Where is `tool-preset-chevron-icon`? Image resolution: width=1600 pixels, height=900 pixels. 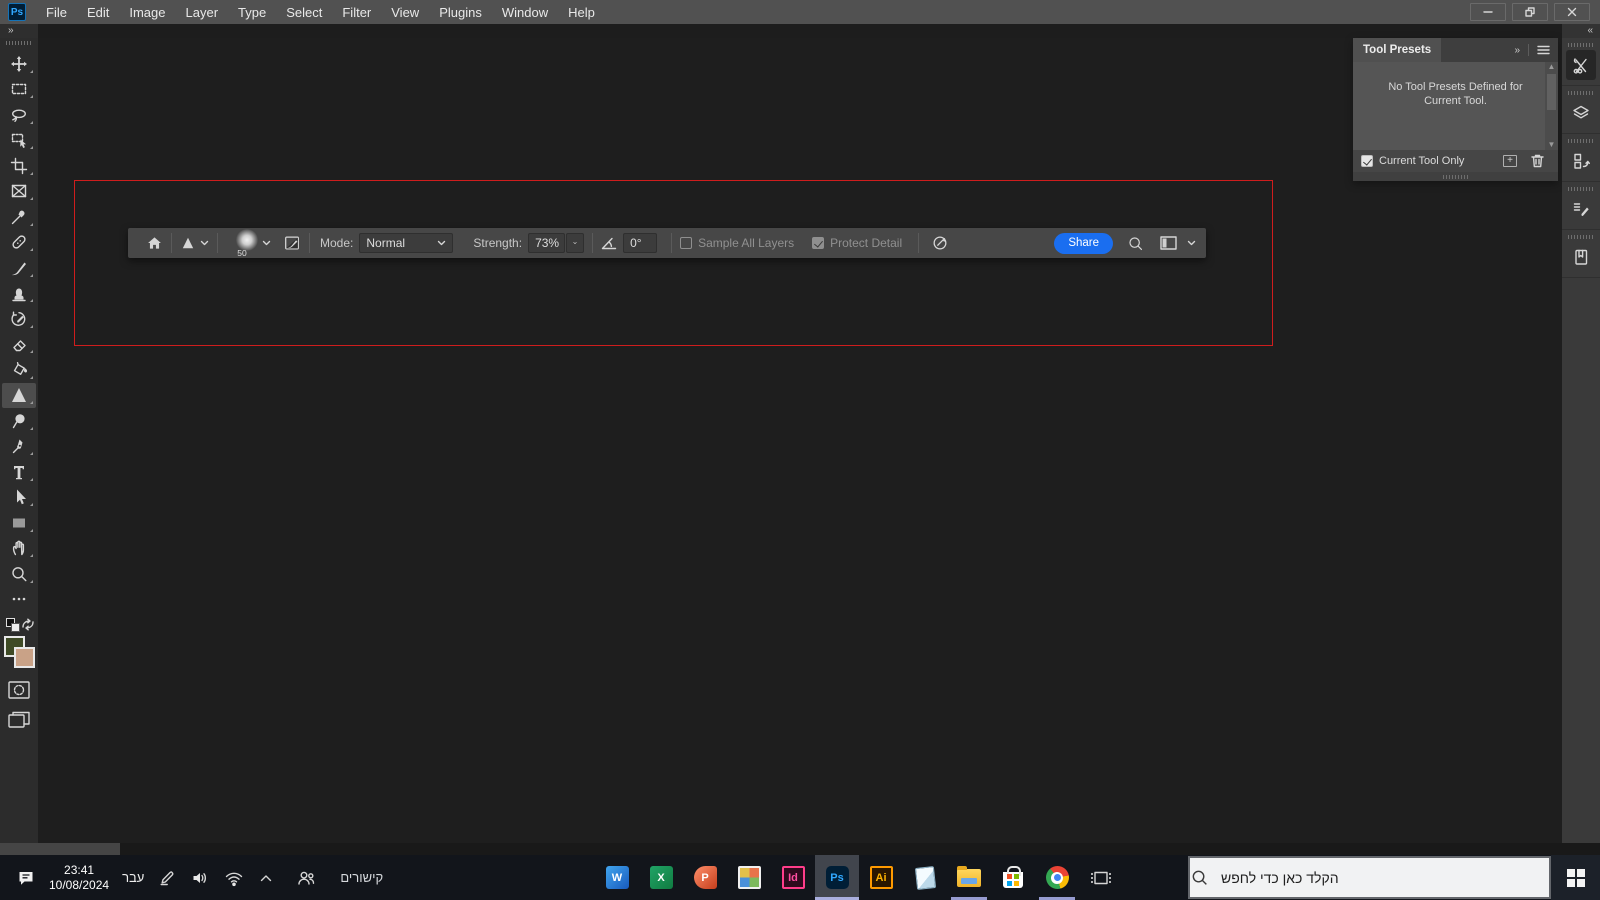
tool-preset-chevron-icon is located at coordinates (204, 243).